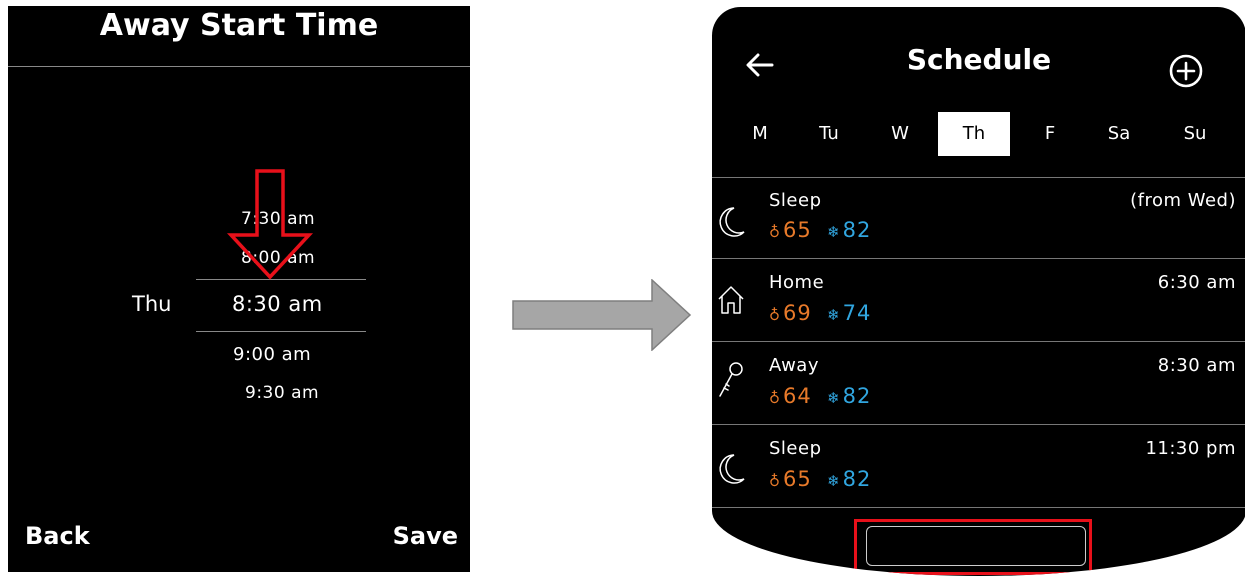  Describe the element at coordinates (731, 300) in the screenshot. I see `home-icon` at that location.